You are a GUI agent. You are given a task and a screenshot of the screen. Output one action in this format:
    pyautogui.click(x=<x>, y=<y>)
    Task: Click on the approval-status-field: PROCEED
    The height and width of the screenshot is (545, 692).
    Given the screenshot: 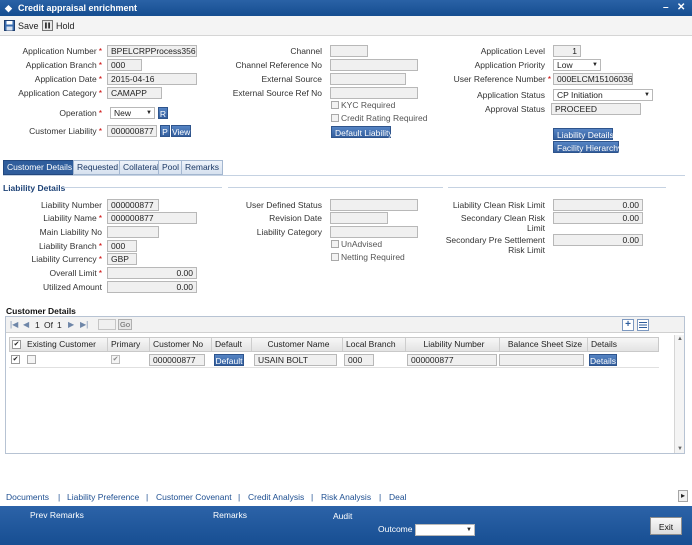 What is the action you would take?
    pyautogui.click(x=596, y=109)
    